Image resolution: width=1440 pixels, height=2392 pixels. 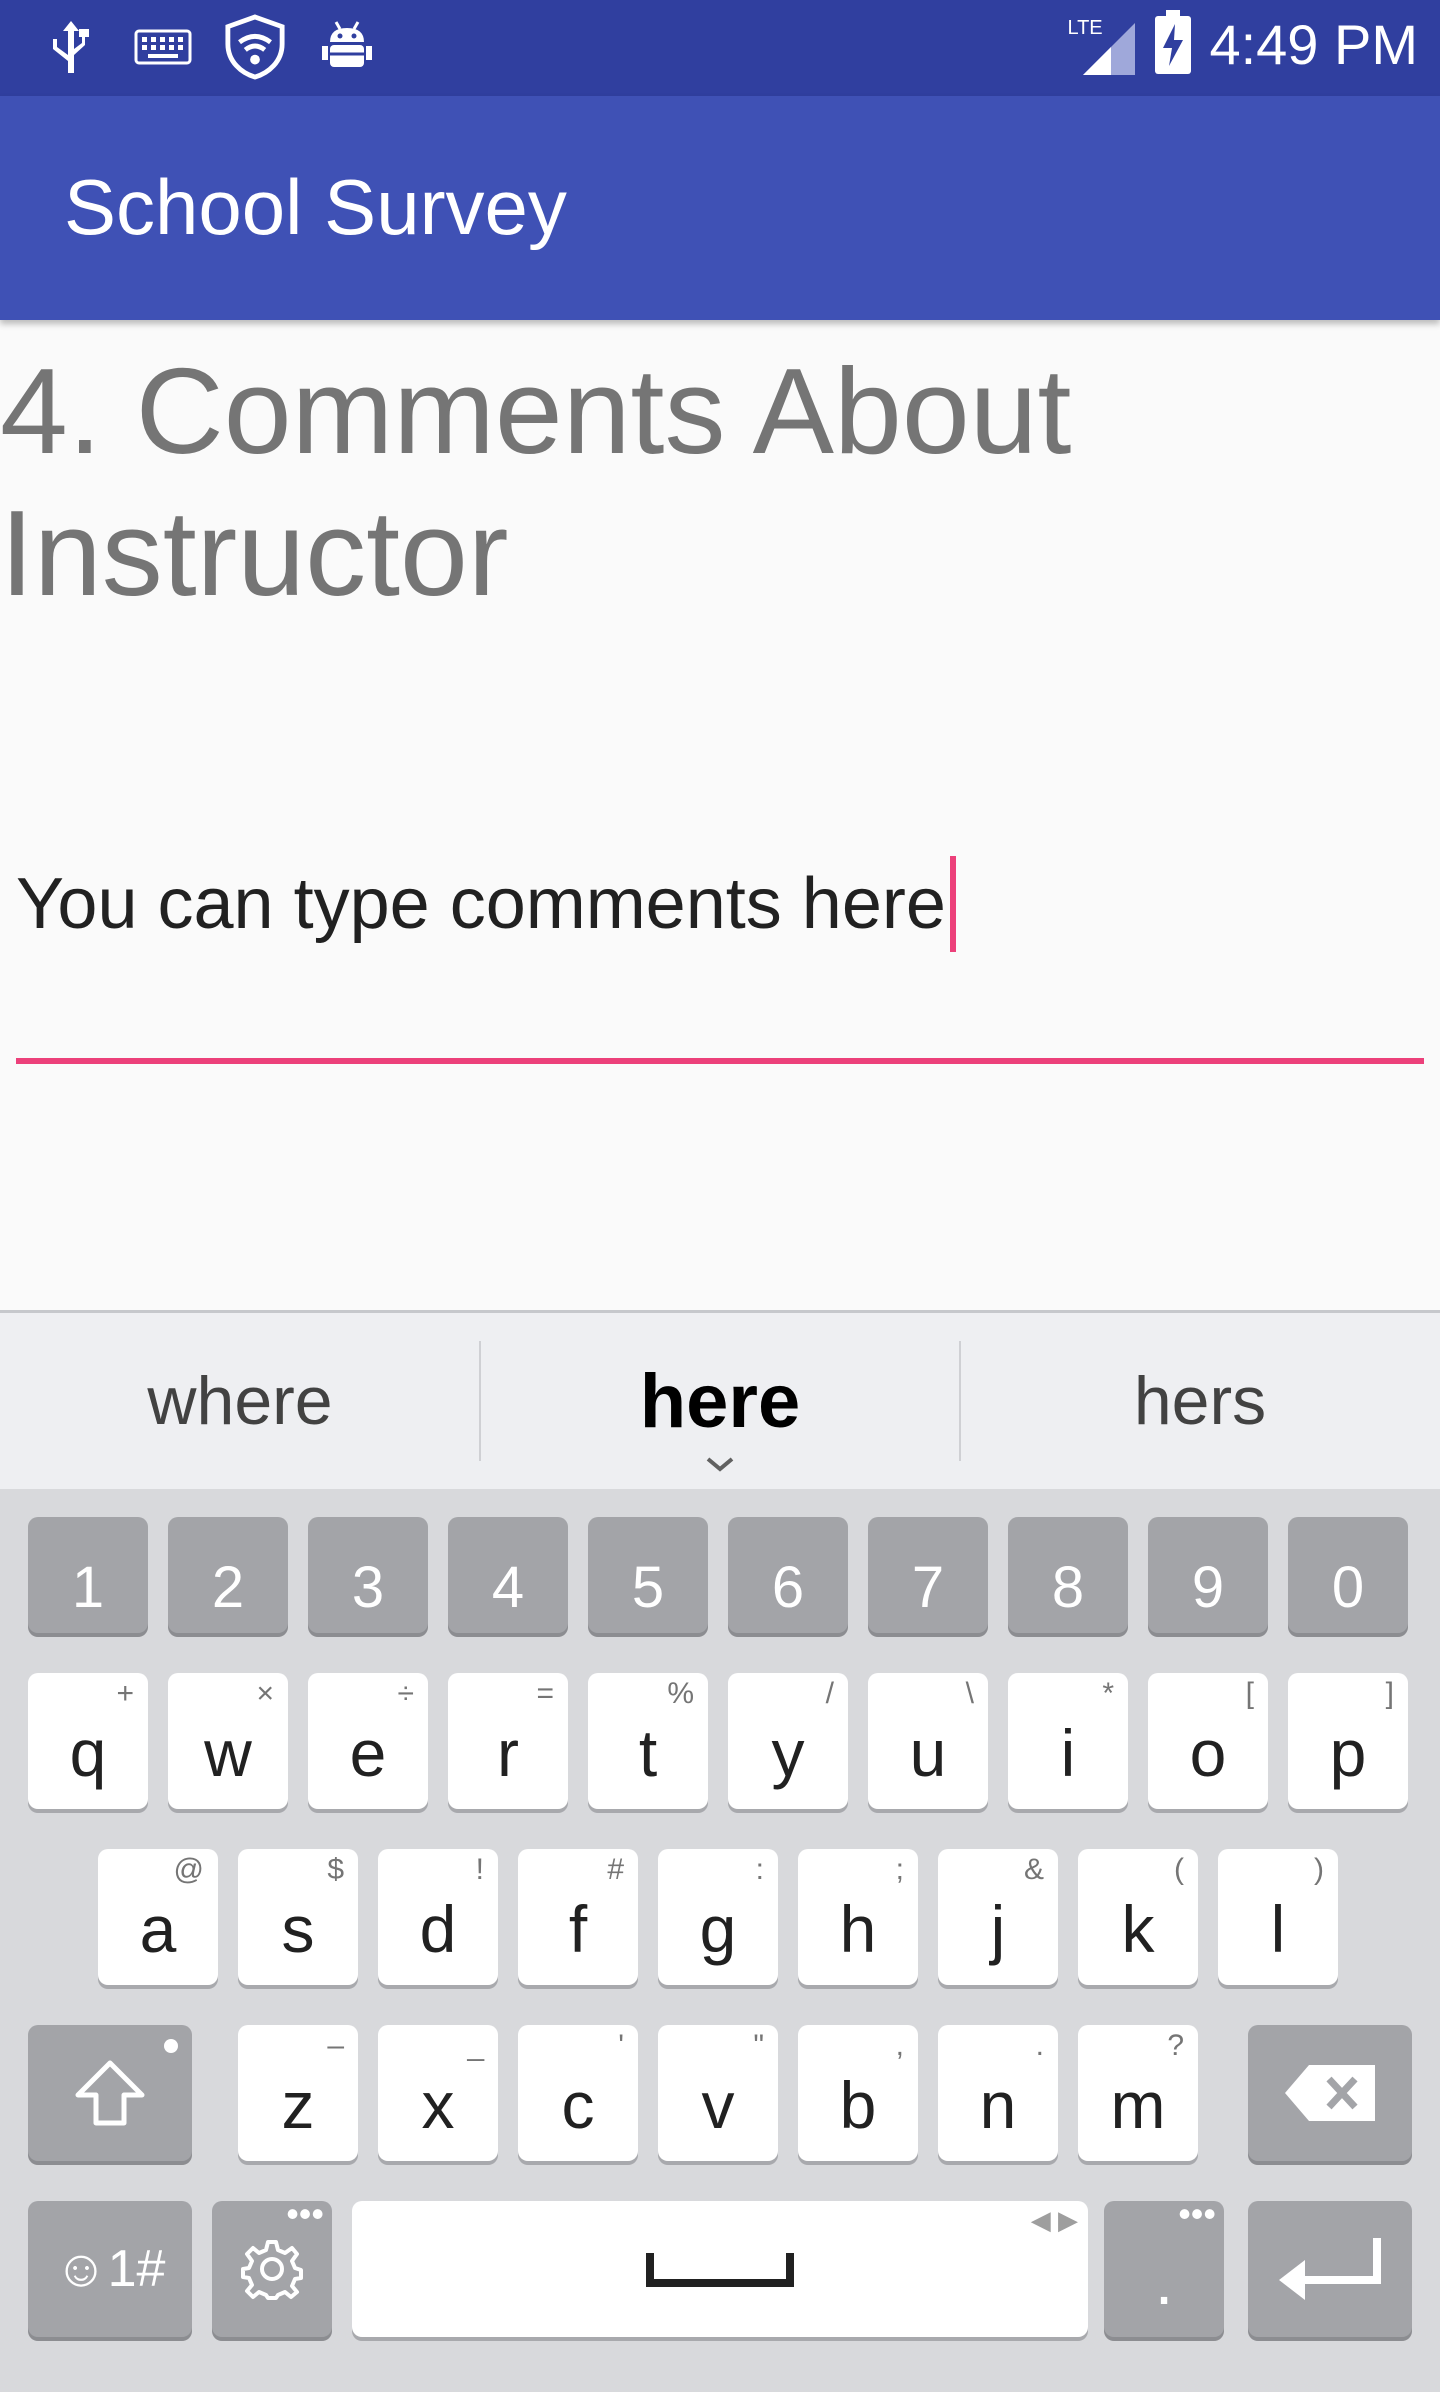 What do you see at coordinates (1175, 2045) in the screenshot?
I see `key-hint: ?` at bounding box center [1175, 2045].